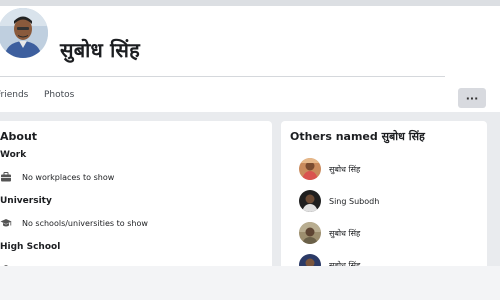 The height and width of the screenshot is (300, 500). I want to click on work-heading: Work, so click(13, 155).